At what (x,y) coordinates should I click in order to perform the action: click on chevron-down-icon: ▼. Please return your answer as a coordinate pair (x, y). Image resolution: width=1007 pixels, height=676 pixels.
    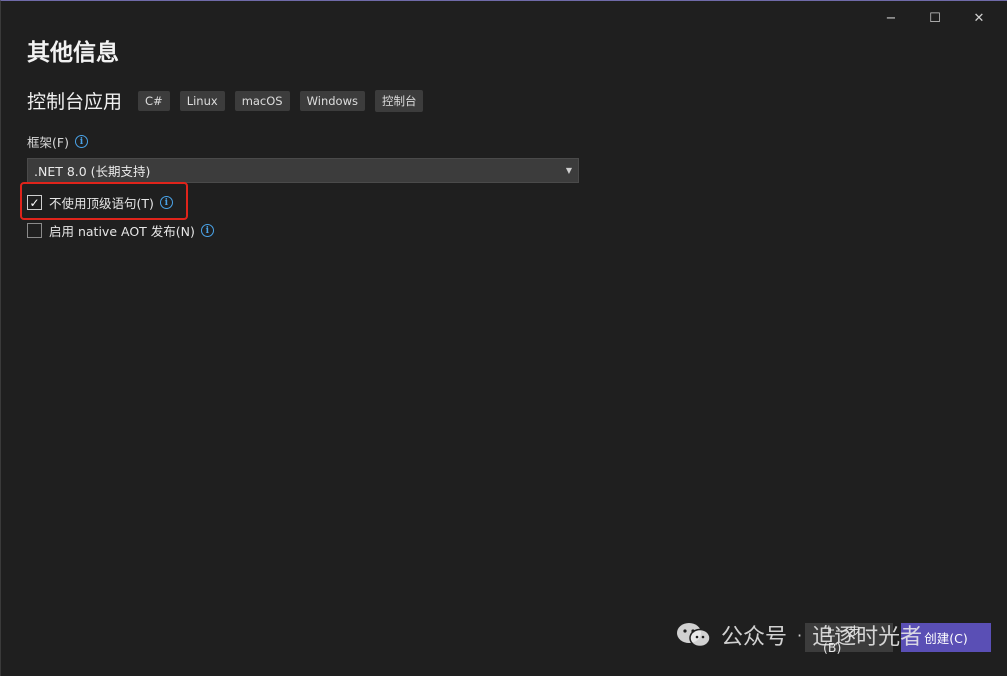
    Looking at the image, I should click on (568, 170).